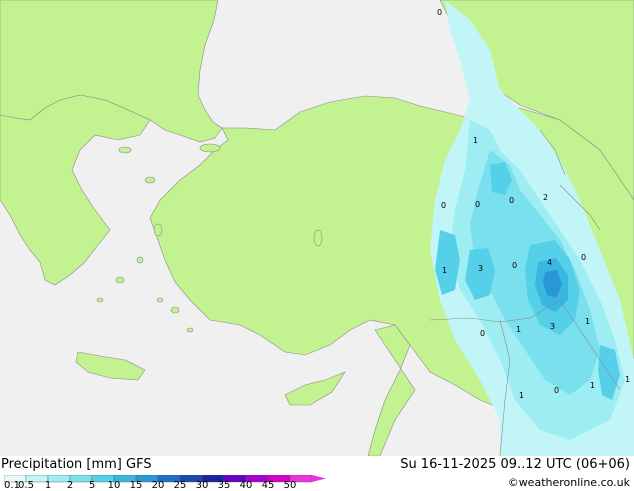  Describe the element at coordinates (70, 485) in the screenshot. I see `color-scale-tick-label: 2` at that location.